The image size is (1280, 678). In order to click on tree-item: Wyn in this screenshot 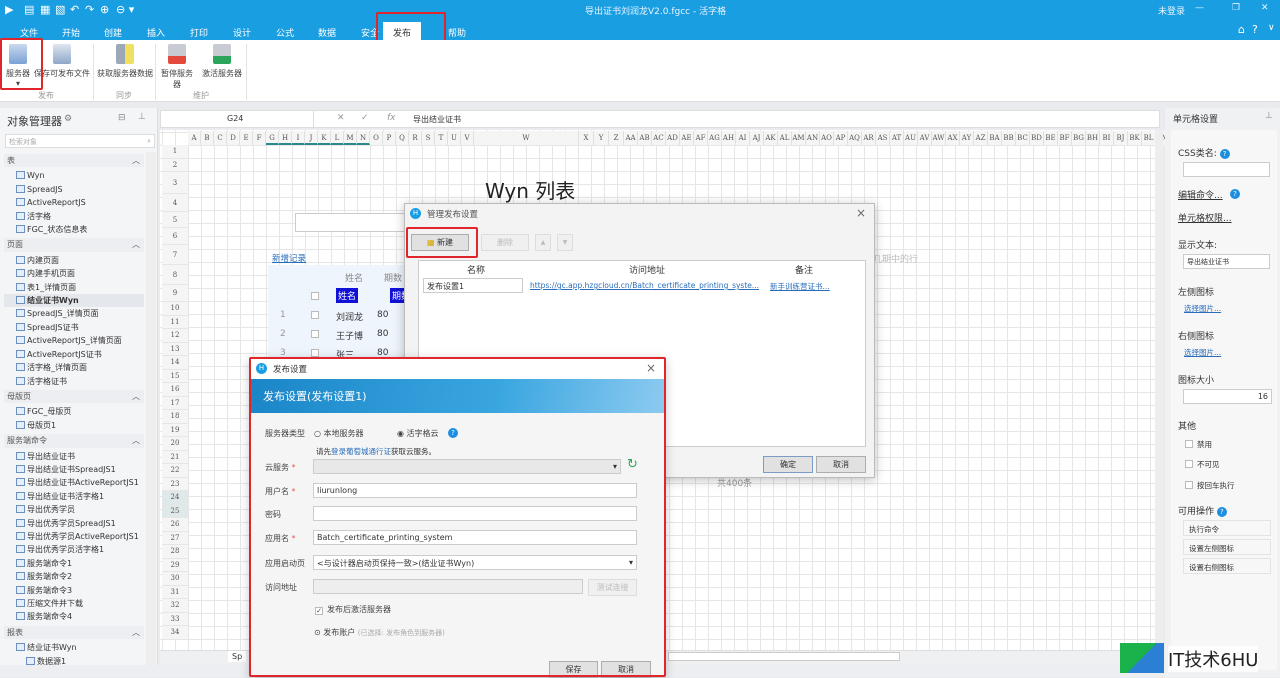, I will do `click(74, 175)`.